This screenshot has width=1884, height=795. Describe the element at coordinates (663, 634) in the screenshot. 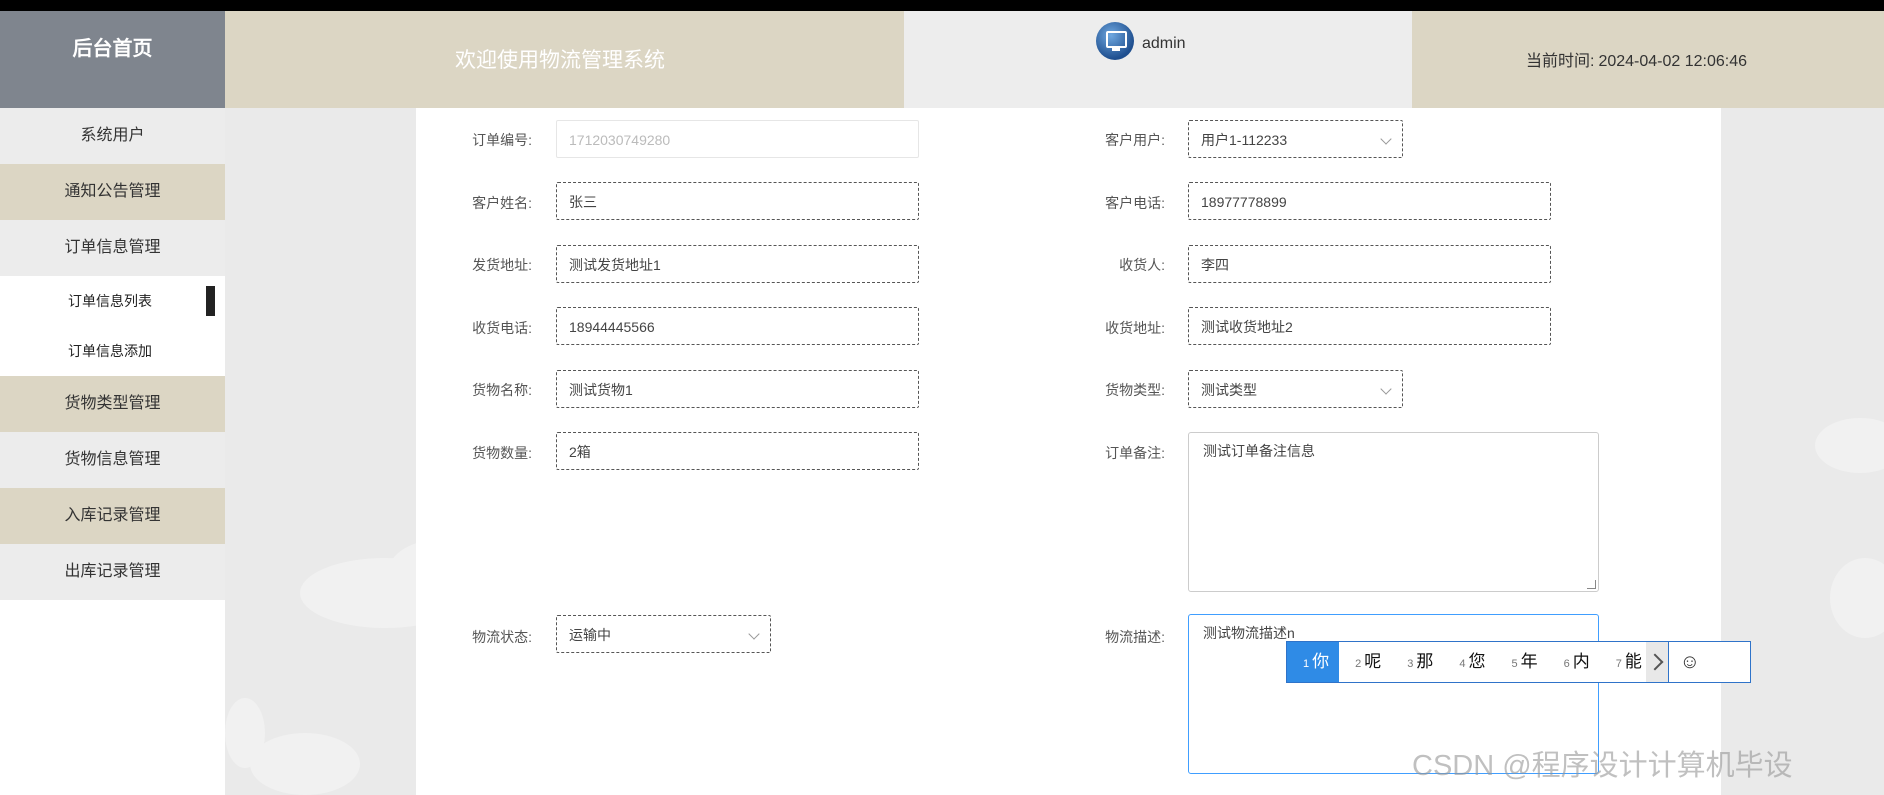

I see `logistics-status-select: 运输中` at that location.